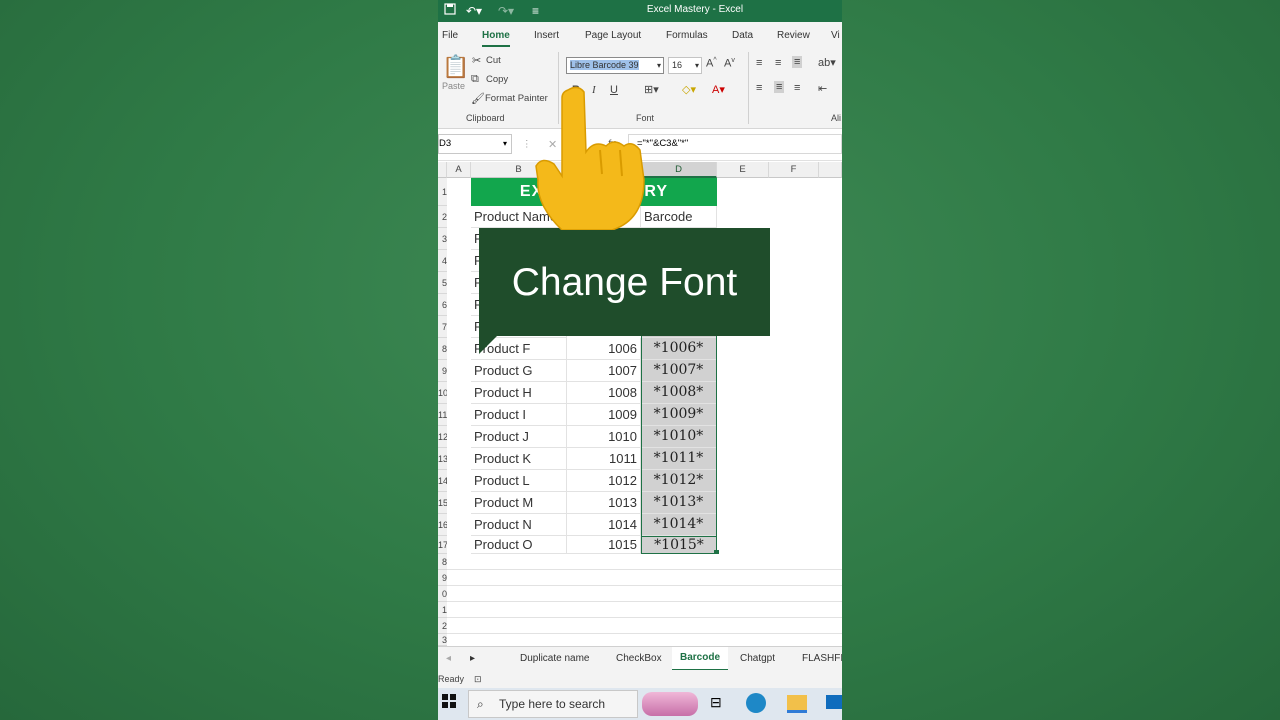  Describe the element at coordinates (756, 703) in the screenshot. I see `edge-icon` at that location.